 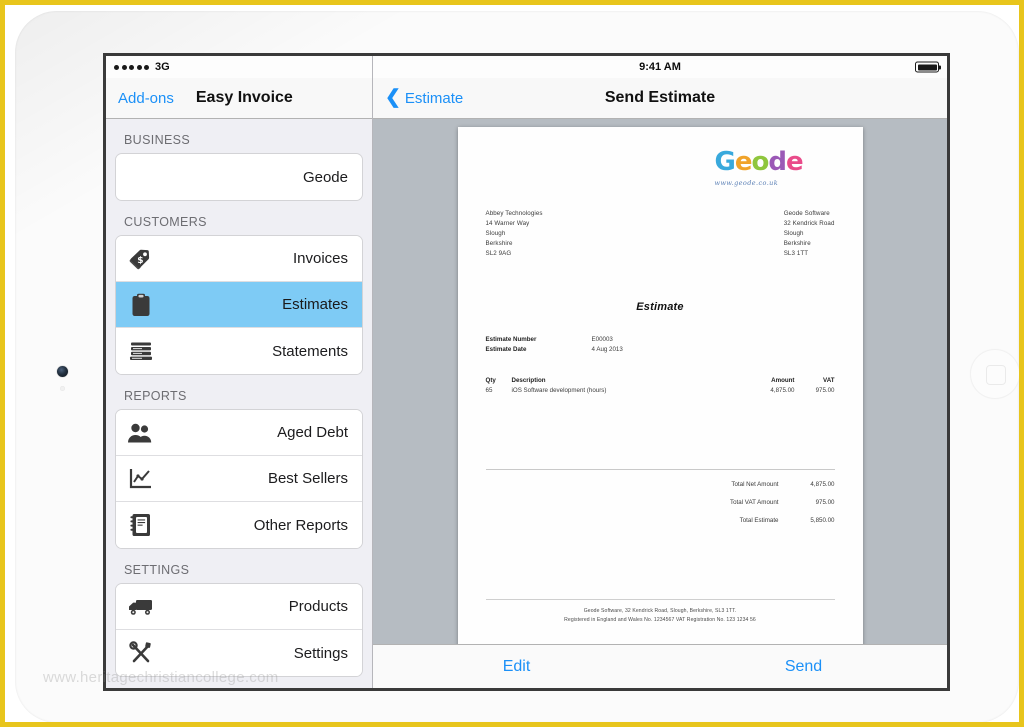 What do you see at coordinates (755, 484) in the screenshot?
I see `total-label: Total Net Amount` at bounding box center [755, 484].